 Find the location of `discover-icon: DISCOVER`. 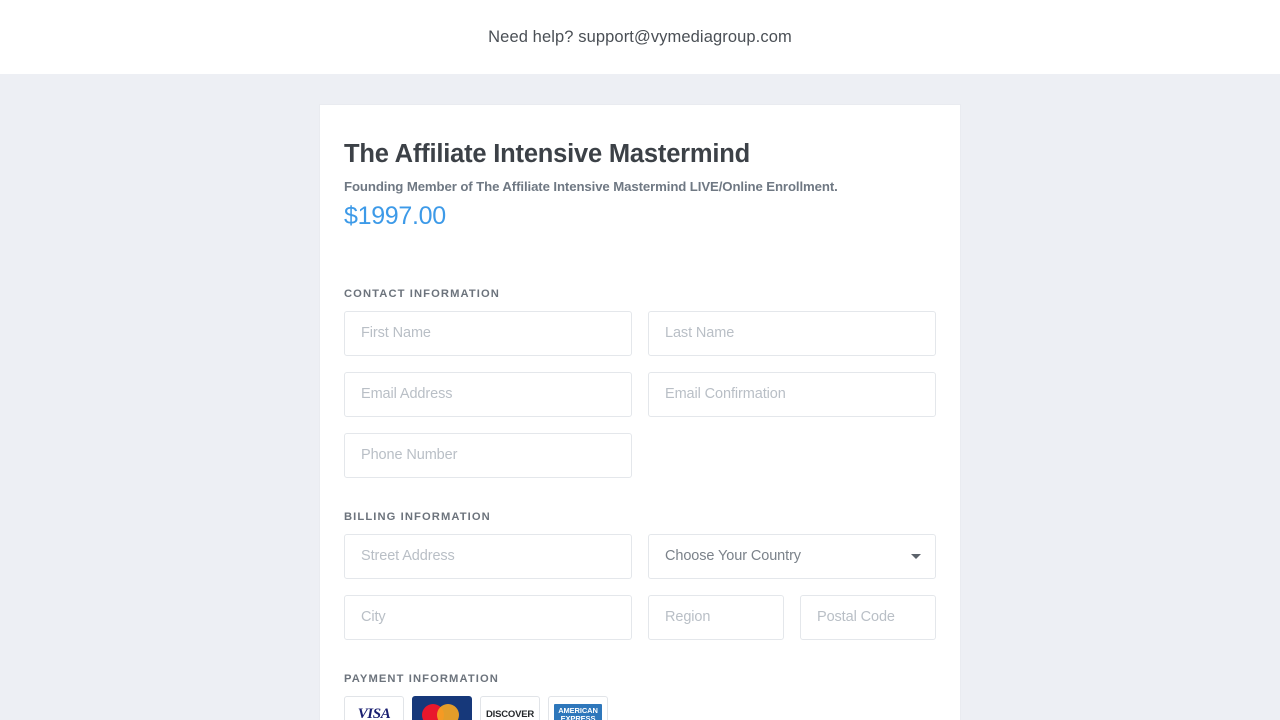

discover-icon: DISCOVER is located at coordinates (510, 707).